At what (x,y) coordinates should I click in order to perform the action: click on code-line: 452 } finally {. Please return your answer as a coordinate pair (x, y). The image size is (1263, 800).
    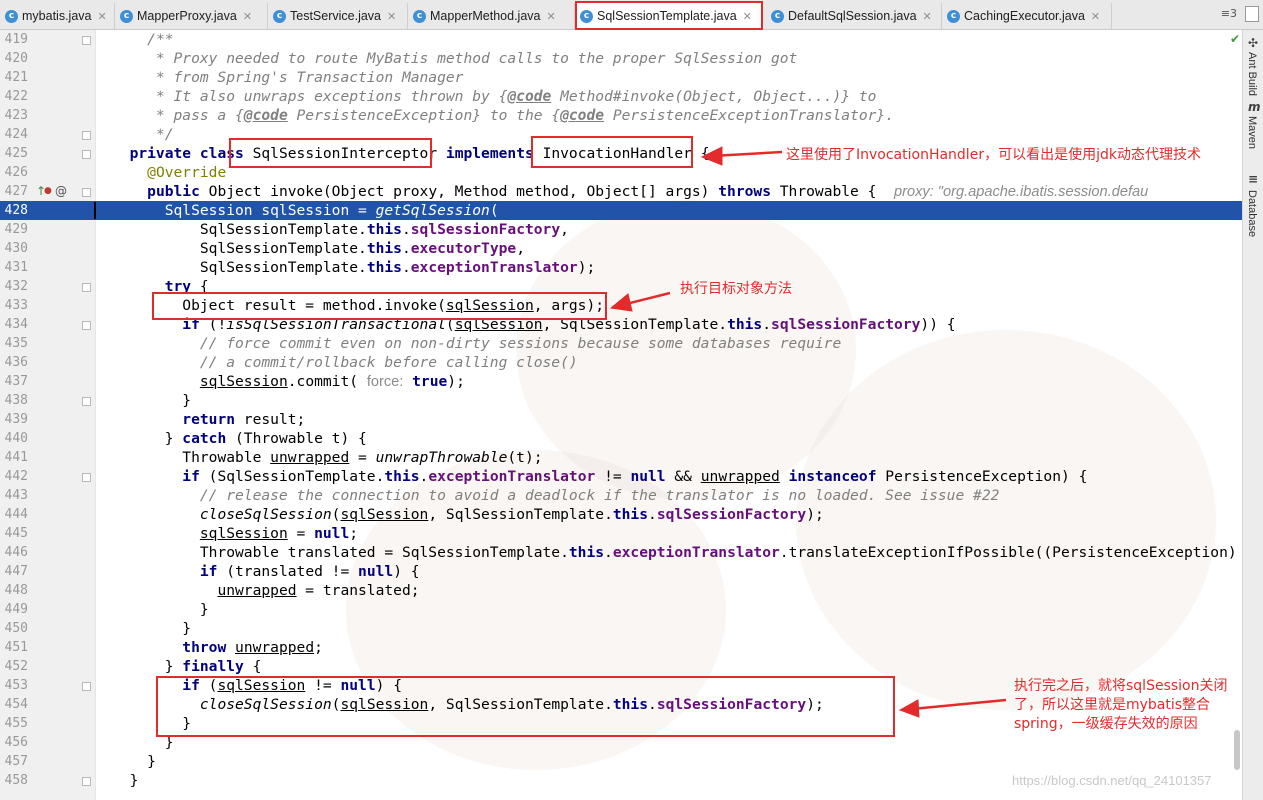
    Looking at the image, I should click on (621, 666).